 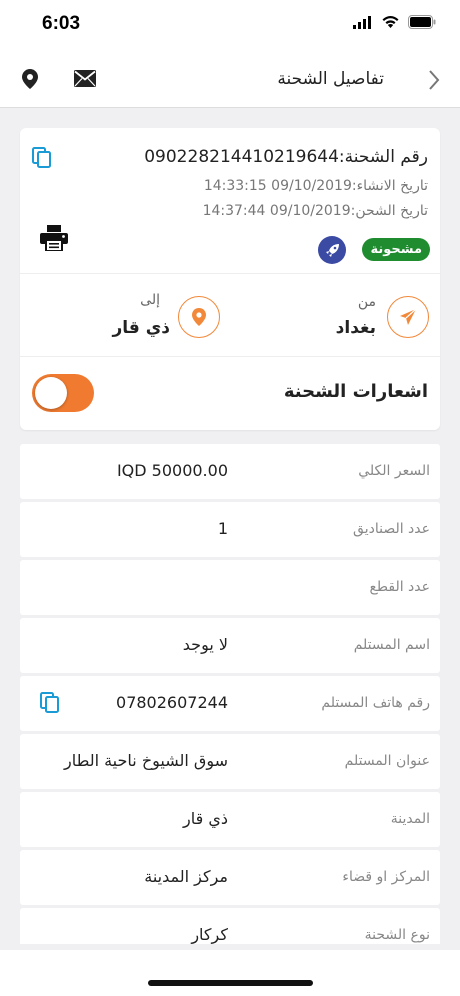 I want to click on notifications-label: اشعارات الشحنة, so click(x=355, y=391).